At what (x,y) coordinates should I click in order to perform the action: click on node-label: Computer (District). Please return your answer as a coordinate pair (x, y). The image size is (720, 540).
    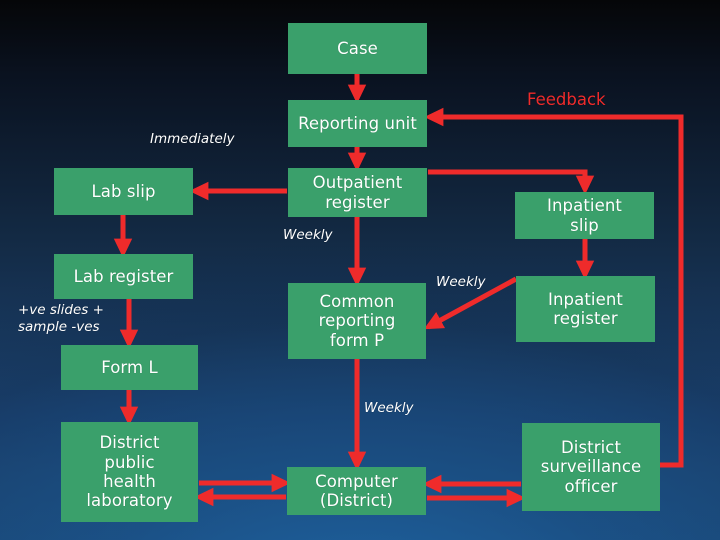
    Looking at the image, I should click on (356, 490).